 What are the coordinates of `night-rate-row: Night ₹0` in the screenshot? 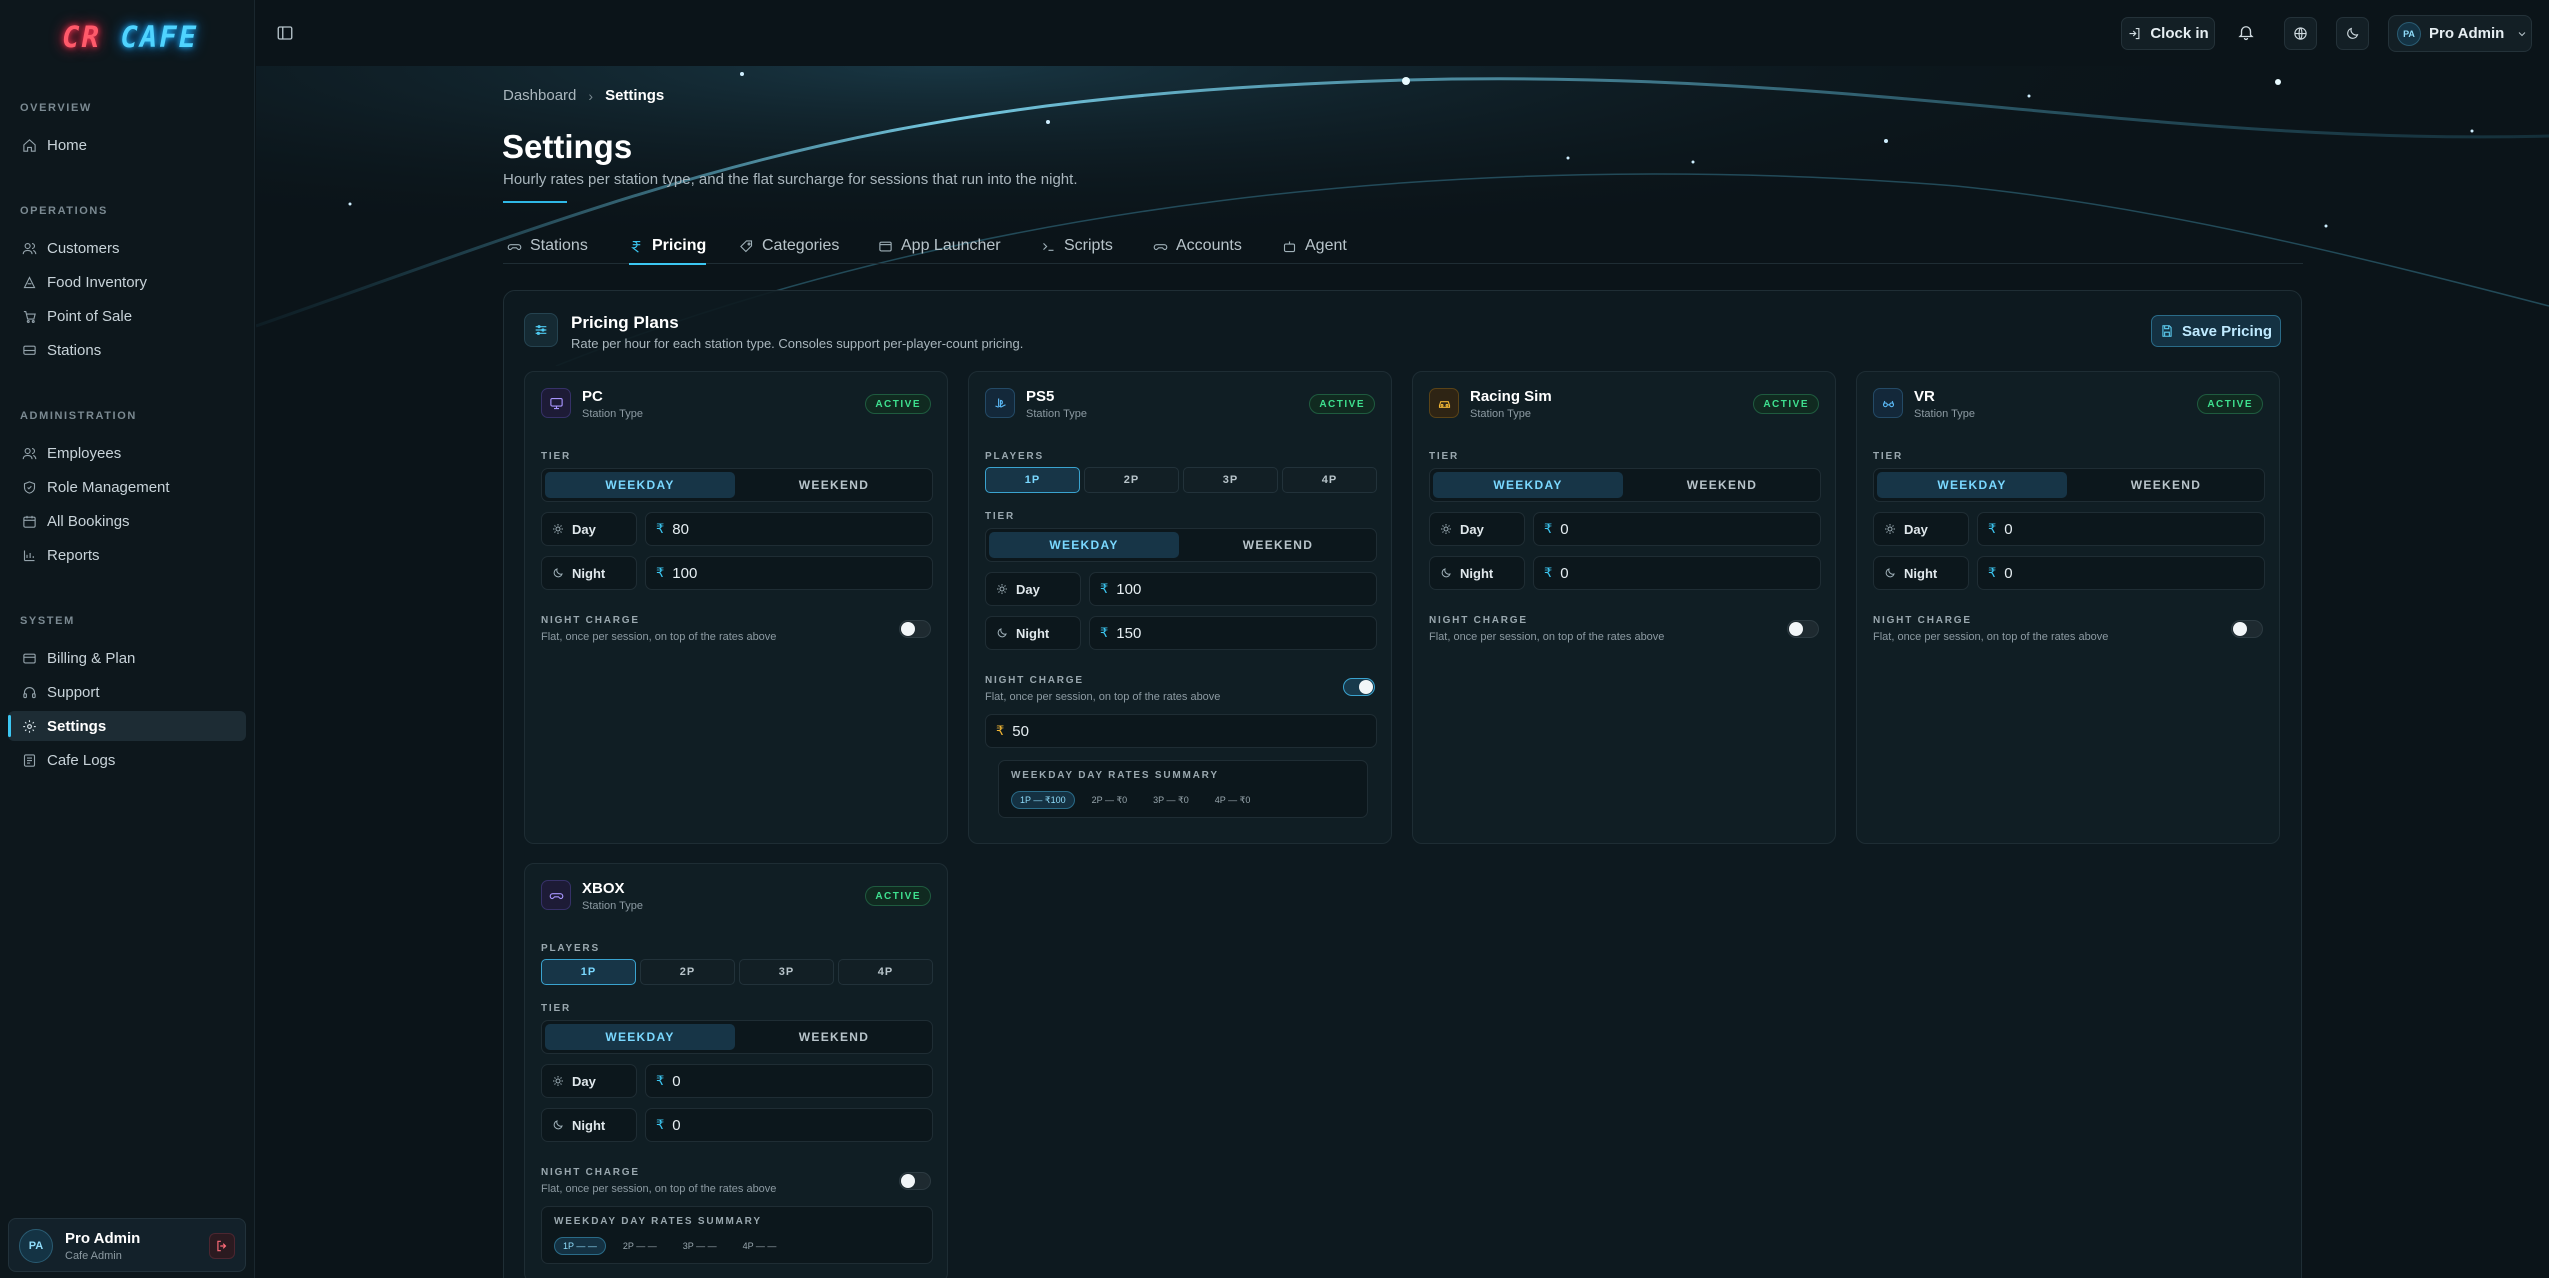 It's located at (1625, 573).